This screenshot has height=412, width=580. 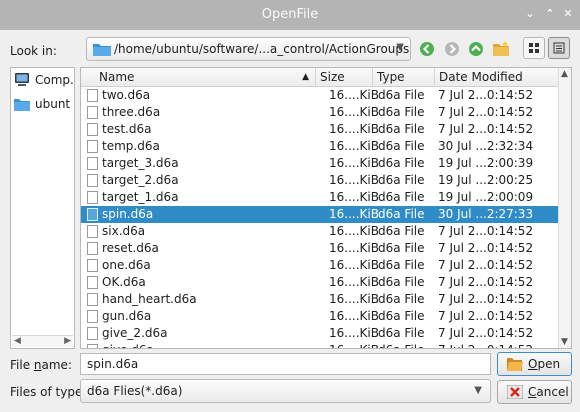 I want to click on grid-icon, so click(x=534, y=48).